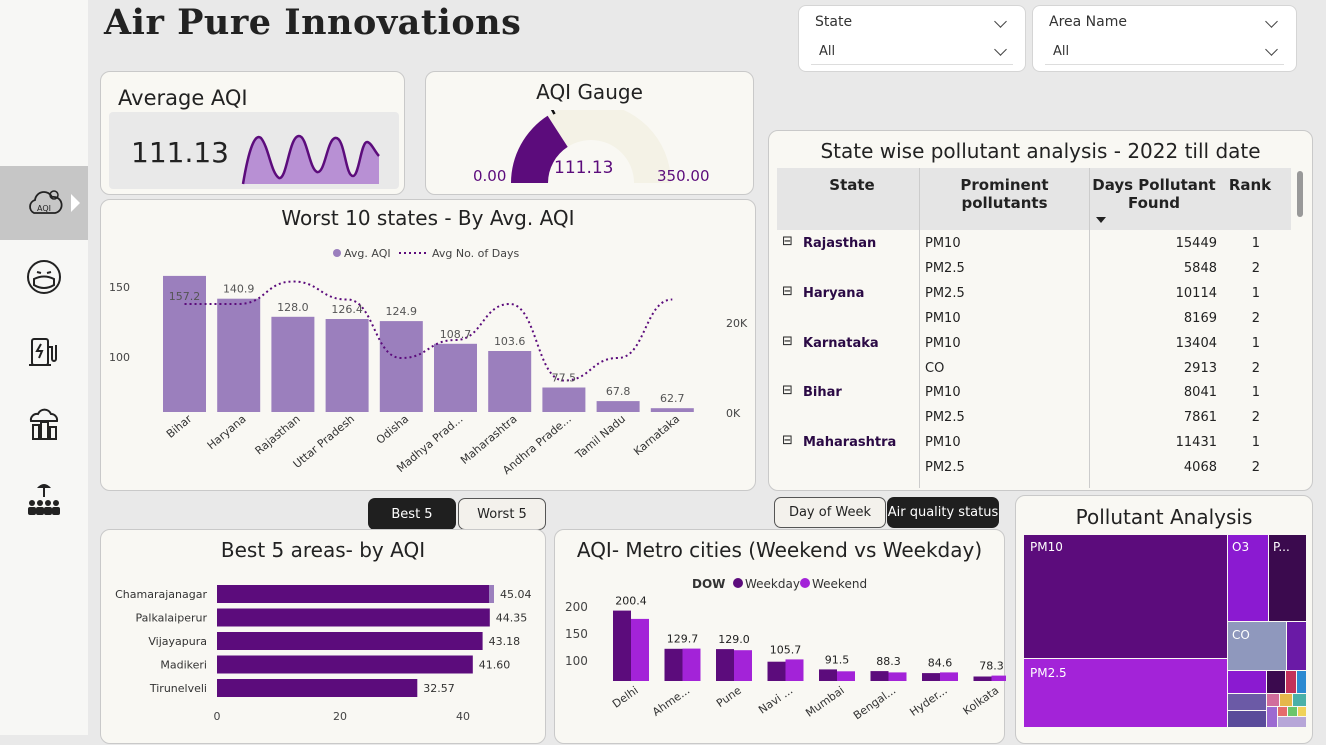 This screenshot has width=1326, height=745. I want to click on nav-aqi: AQI, so click(44, 203).